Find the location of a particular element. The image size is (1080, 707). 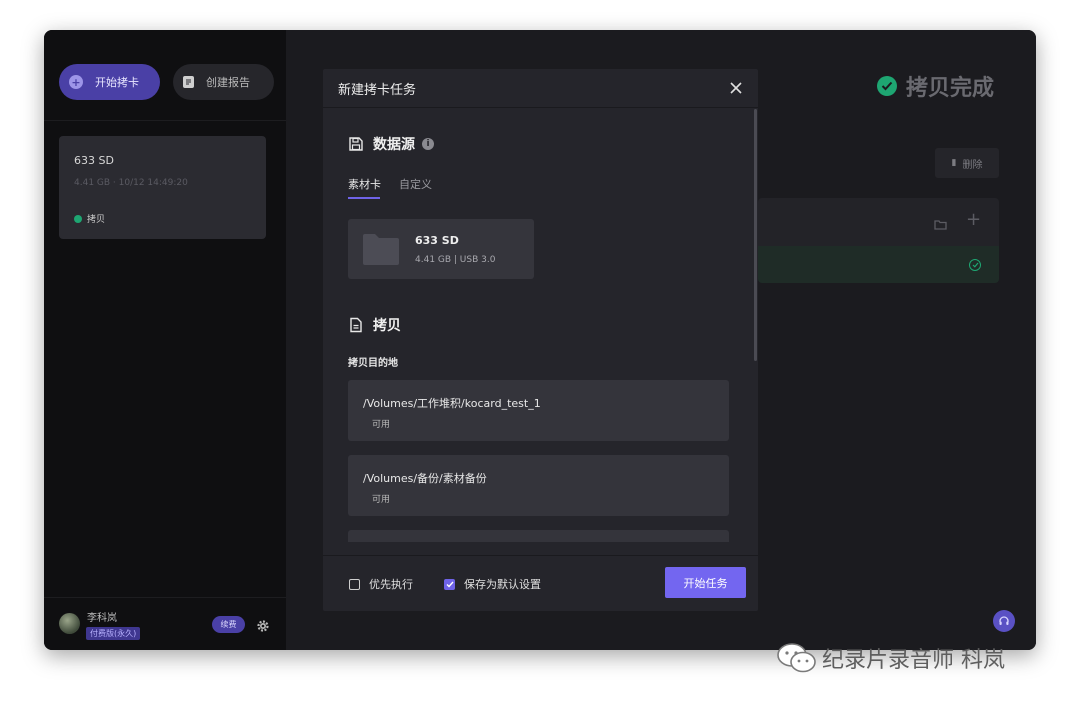

source-card-detail: 4.41 GB | USB 3.0 is located at coordinates (455, 260).